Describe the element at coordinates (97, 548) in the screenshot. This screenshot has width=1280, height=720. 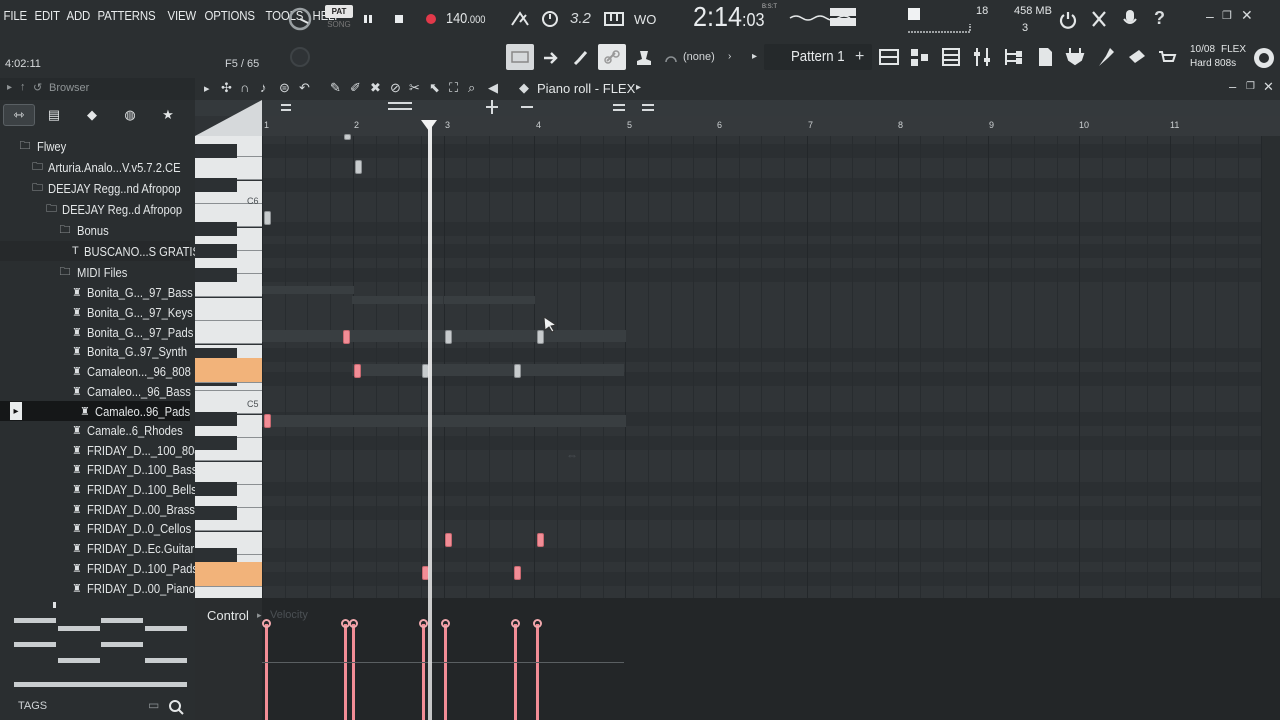
I see `browser-file-item: ♜ FRIDAY_D..Ec.Guitar` at that location.